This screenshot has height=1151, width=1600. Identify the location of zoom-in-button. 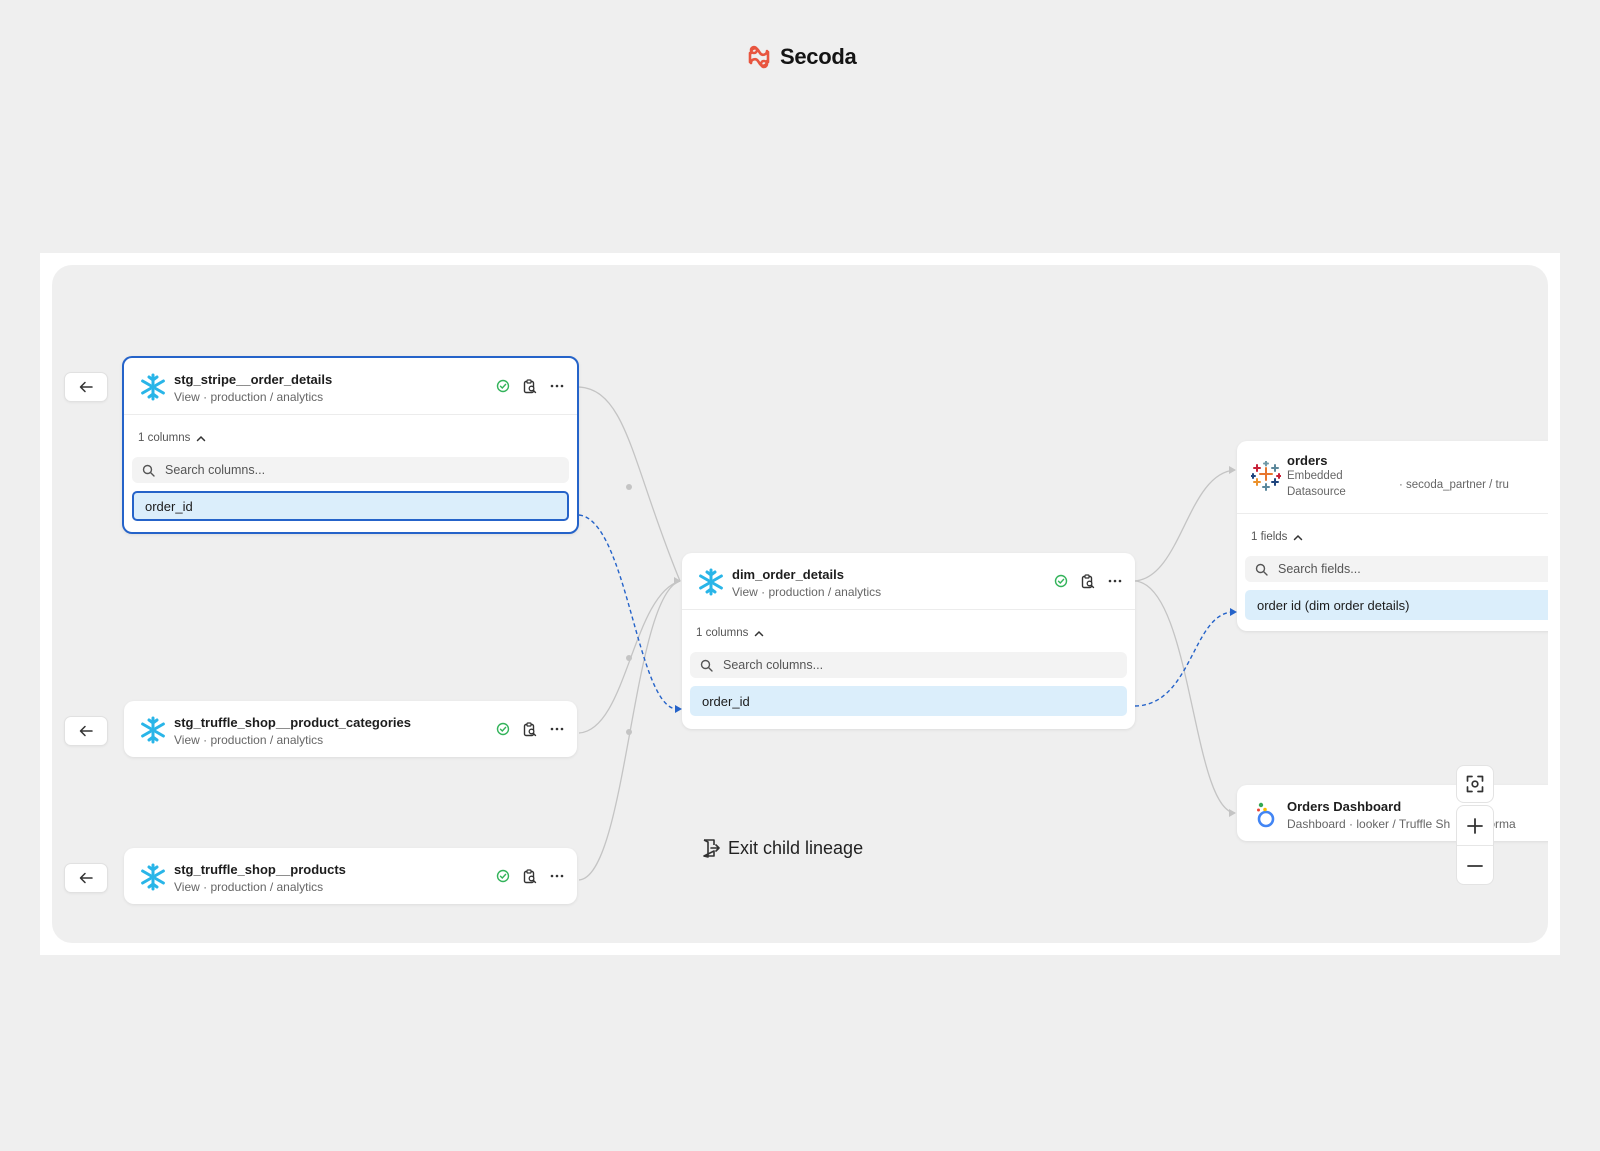
(1475, 825).